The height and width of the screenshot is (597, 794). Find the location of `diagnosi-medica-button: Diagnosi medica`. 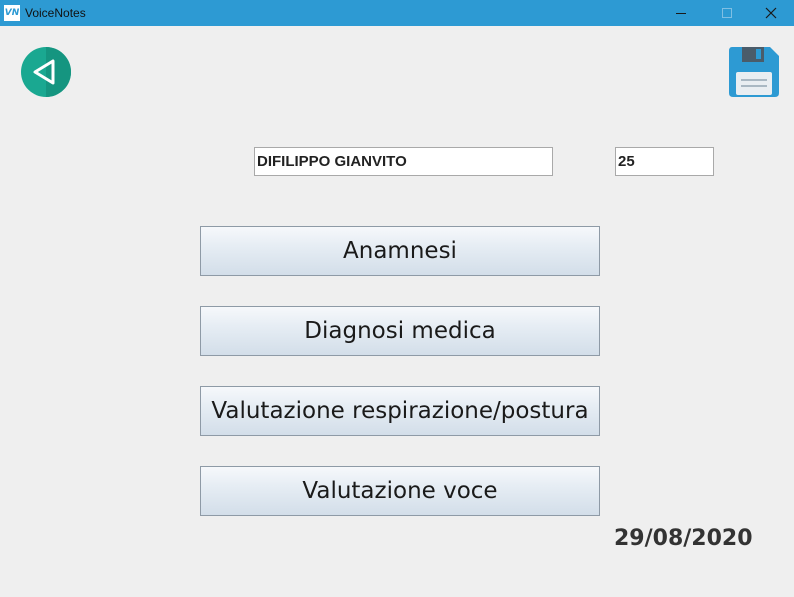

diagnosi-medica-button: Diagnosi medica is located at coordinates (400, 331).